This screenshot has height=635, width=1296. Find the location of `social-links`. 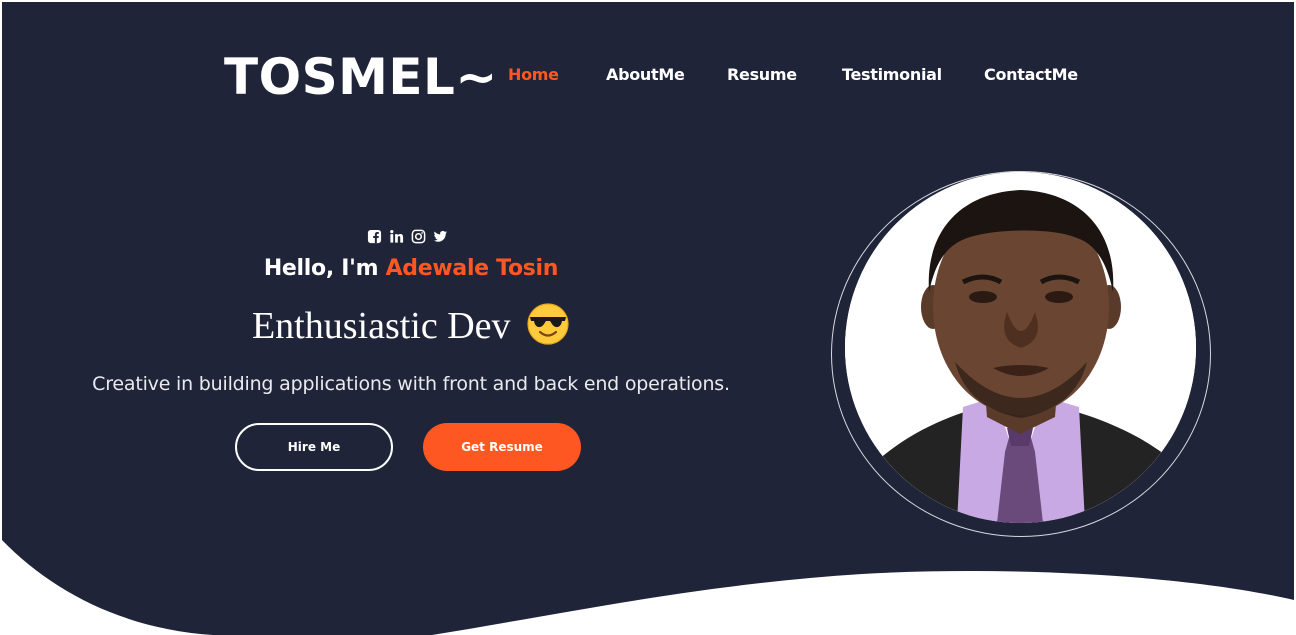

social-links is located at coordinates (407, 236).